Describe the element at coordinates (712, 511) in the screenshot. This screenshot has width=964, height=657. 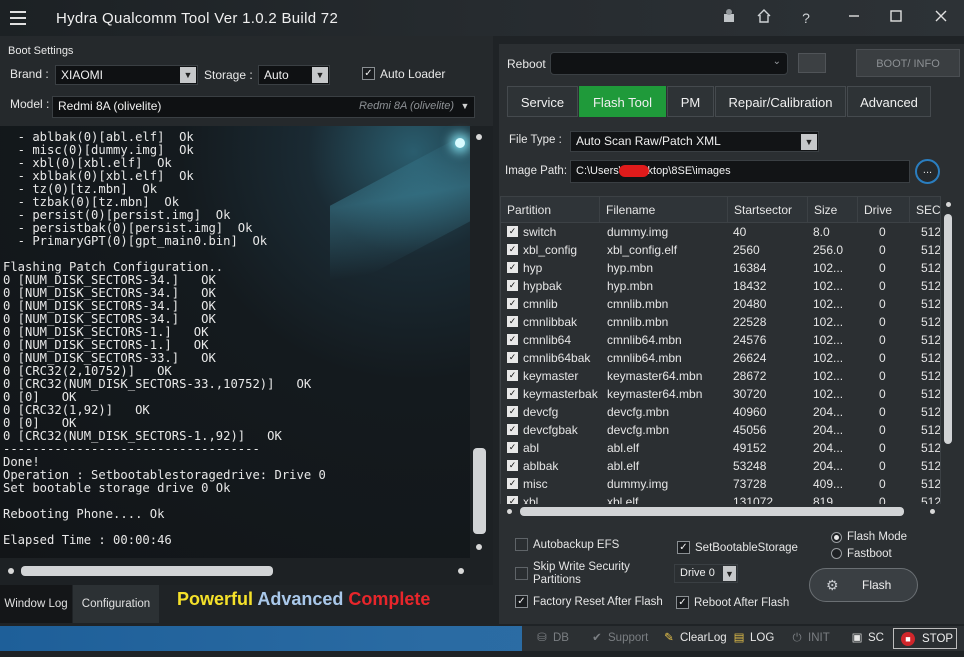
I see `table-hscroll-thumb` at that location.